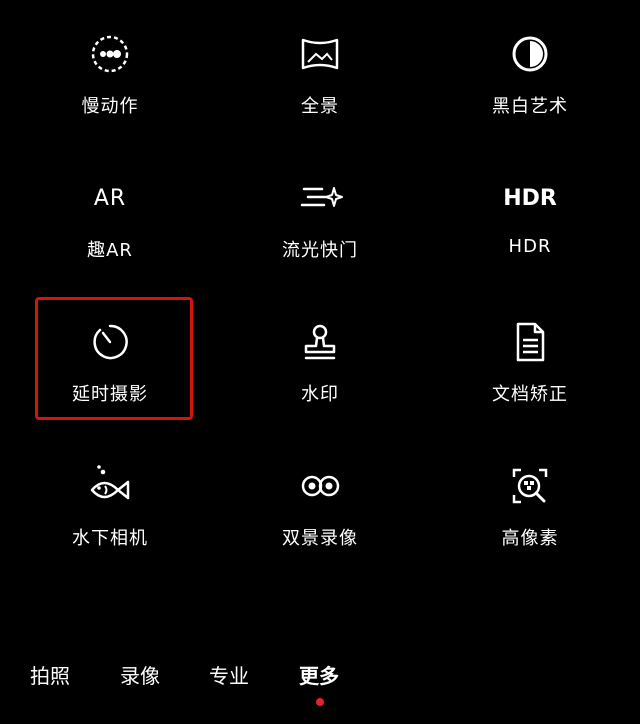  What do you see at coordinates (530, 394) in the screenshot?
I see `mode-label: 文档矫正` at bounding box center [530, 394].